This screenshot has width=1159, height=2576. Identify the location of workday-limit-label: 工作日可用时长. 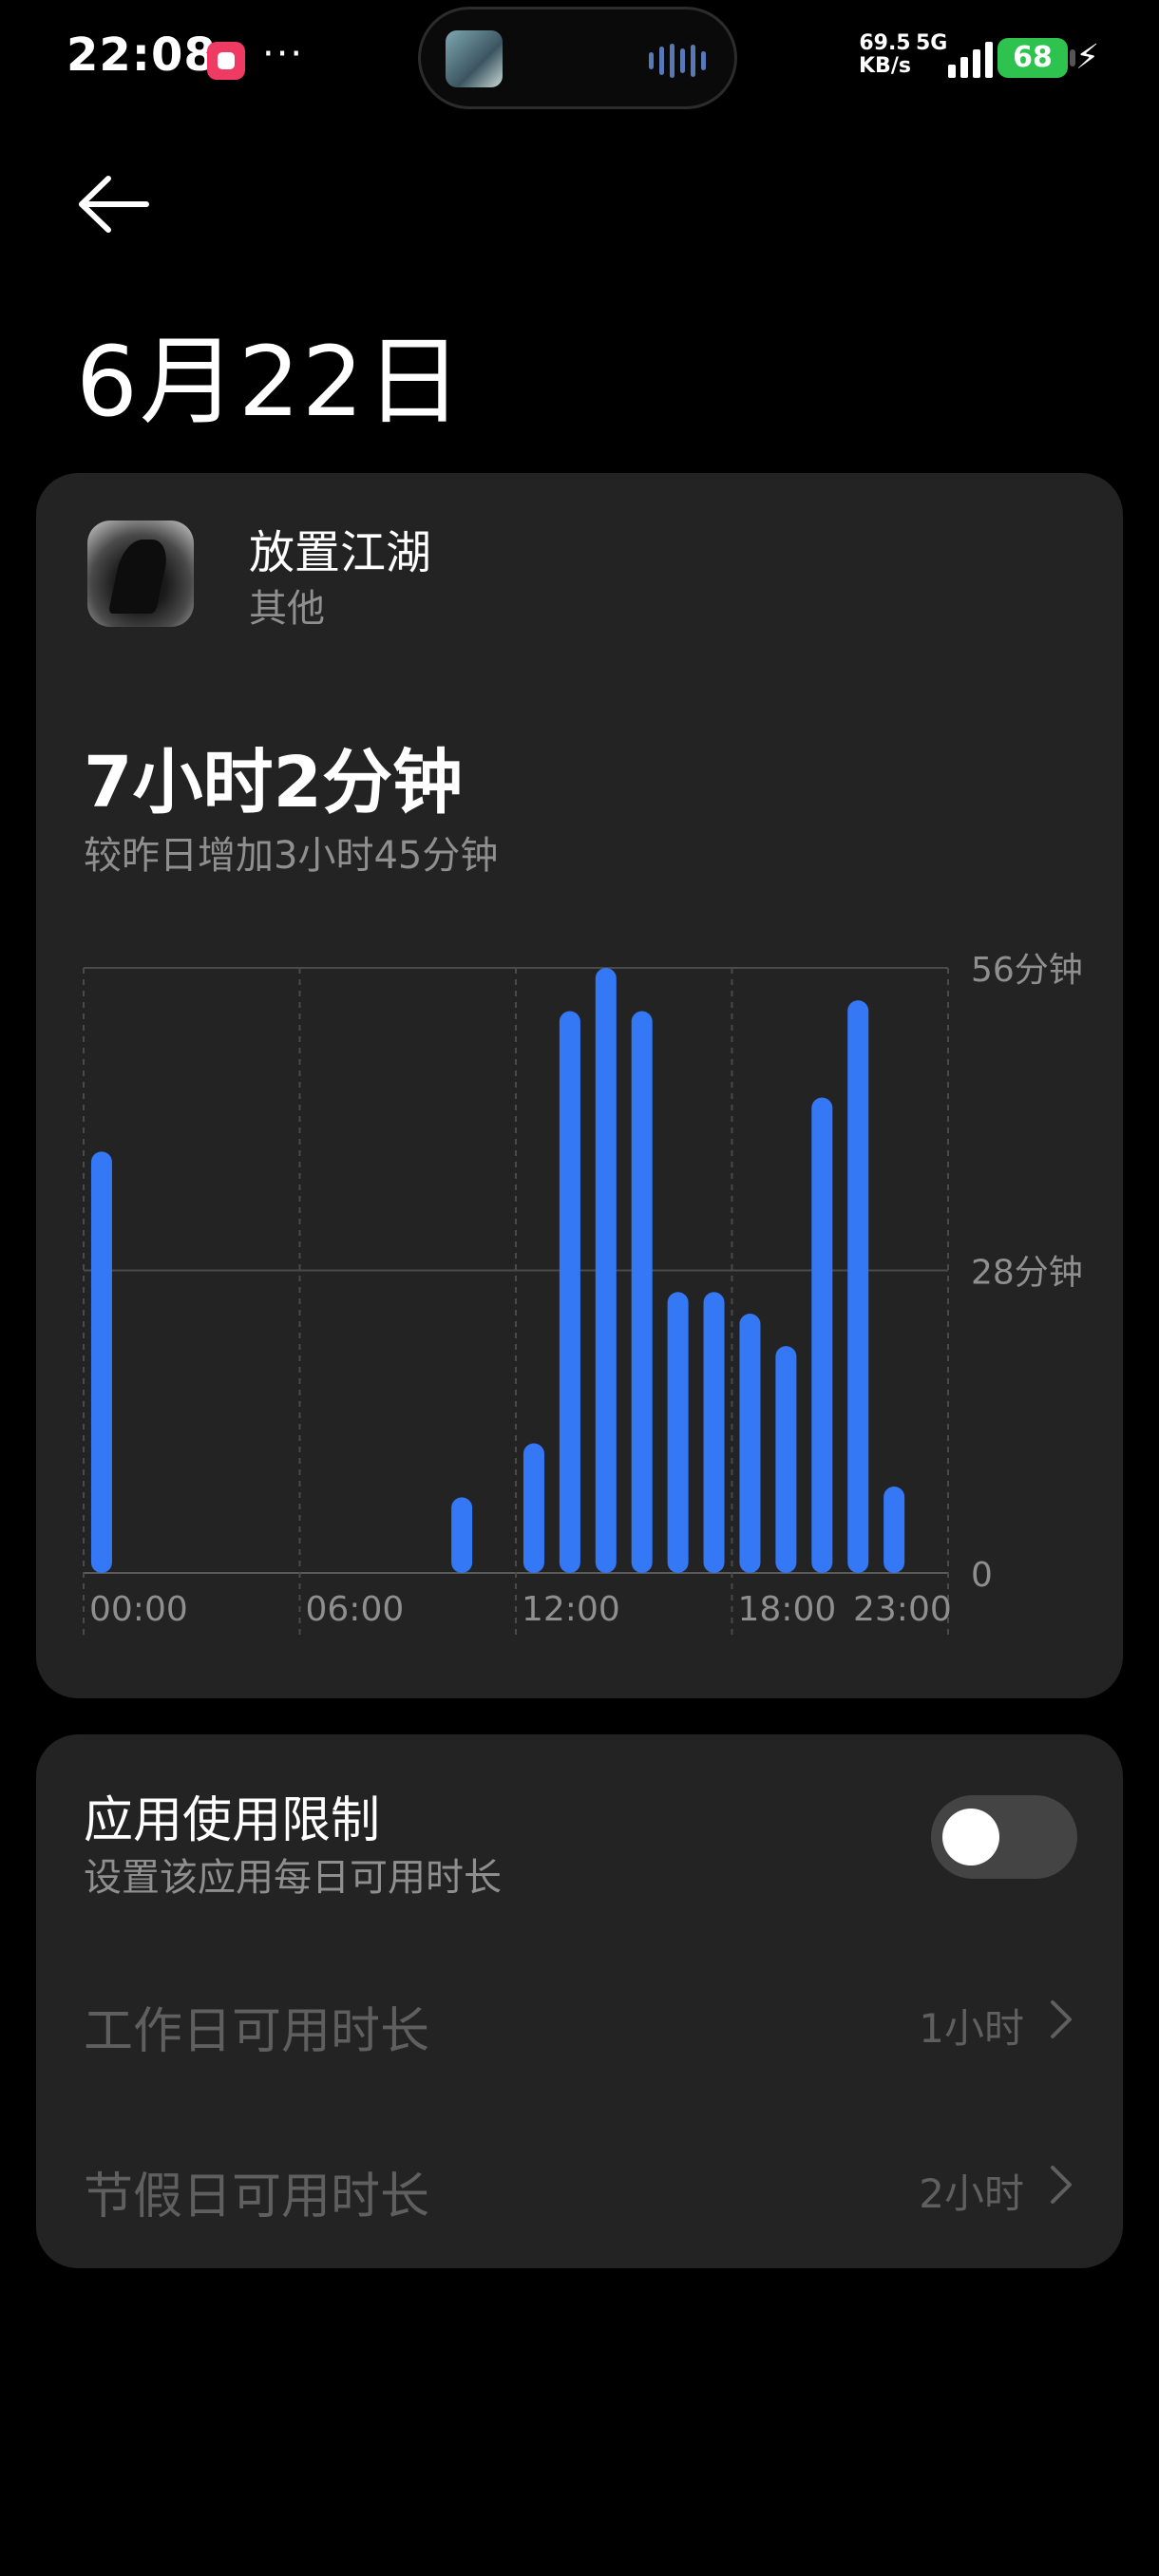
(257, 2031).